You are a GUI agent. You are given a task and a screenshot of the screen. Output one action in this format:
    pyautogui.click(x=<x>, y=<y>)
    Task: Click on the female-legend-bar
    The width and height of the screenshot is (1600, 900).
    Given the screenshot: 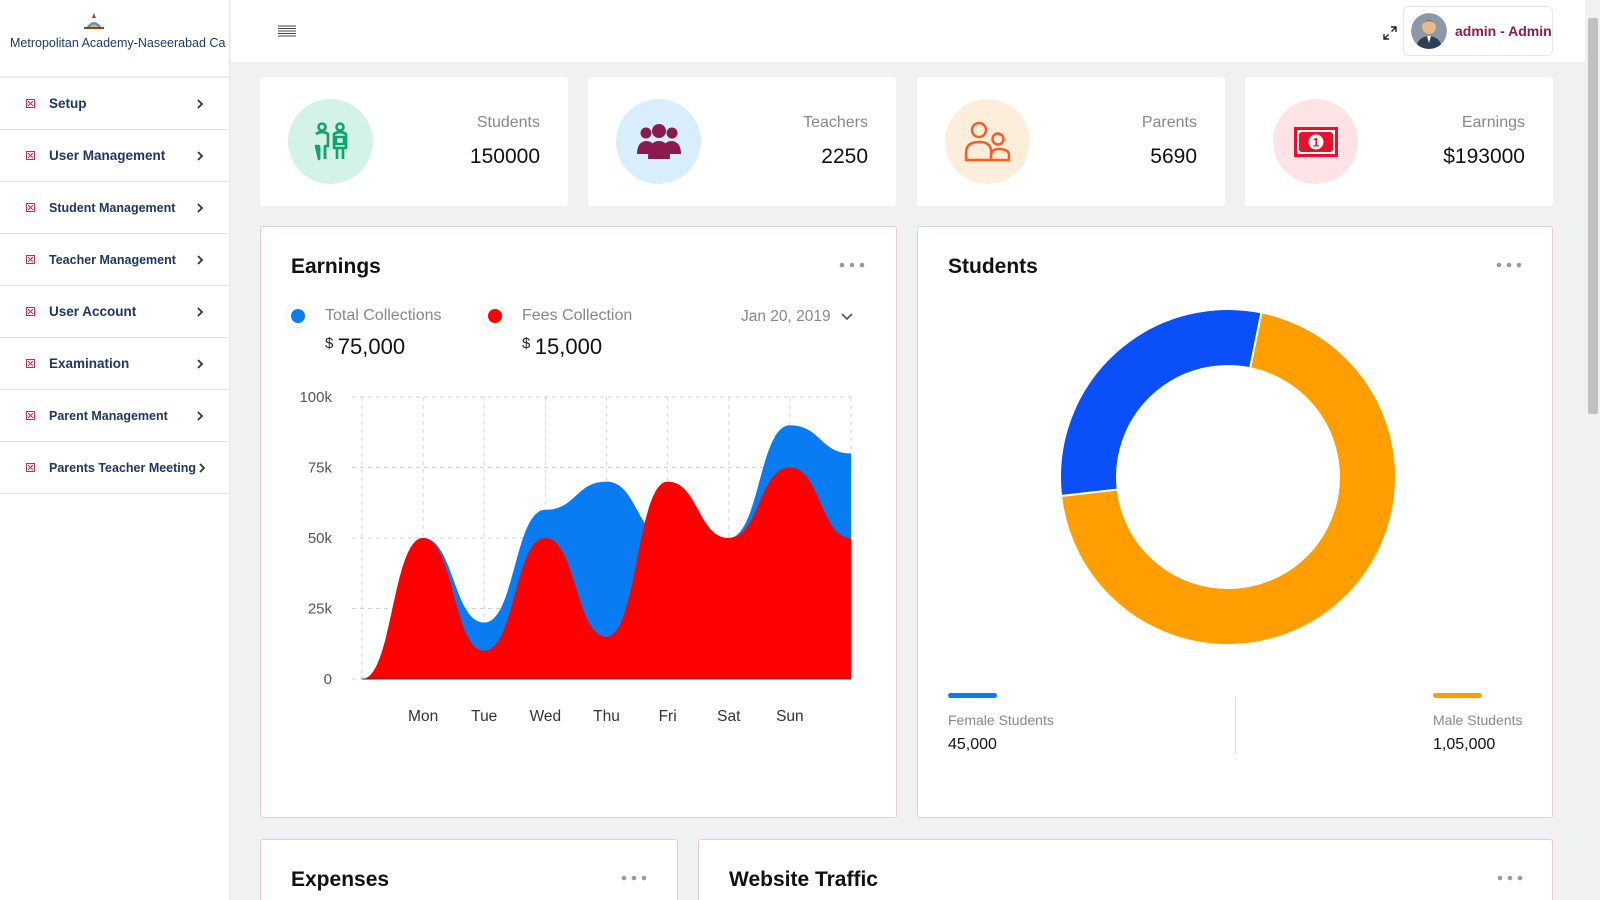 What is the action you would take?
    pyautogui.click(x=972, y=695)
    